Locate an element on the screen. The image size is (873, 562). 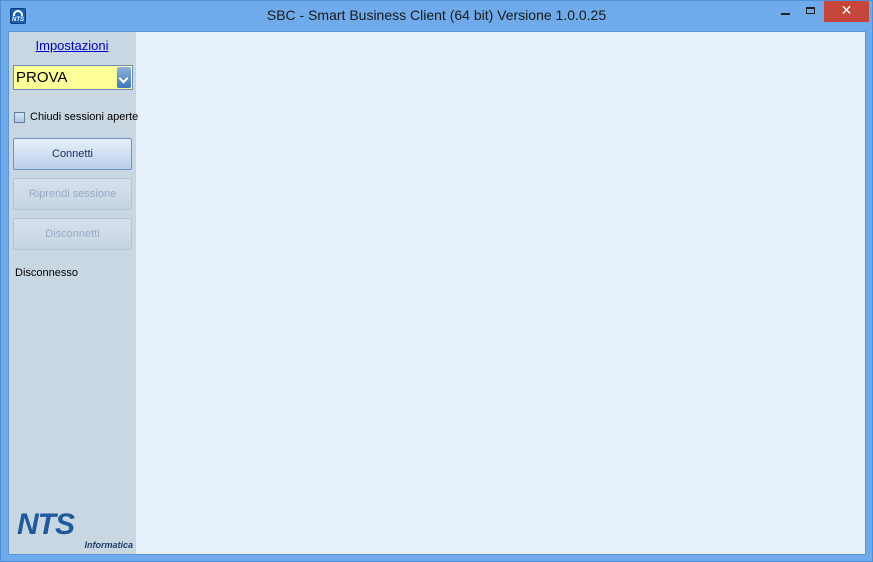
maximize-button is located at coordinates (812, 11).